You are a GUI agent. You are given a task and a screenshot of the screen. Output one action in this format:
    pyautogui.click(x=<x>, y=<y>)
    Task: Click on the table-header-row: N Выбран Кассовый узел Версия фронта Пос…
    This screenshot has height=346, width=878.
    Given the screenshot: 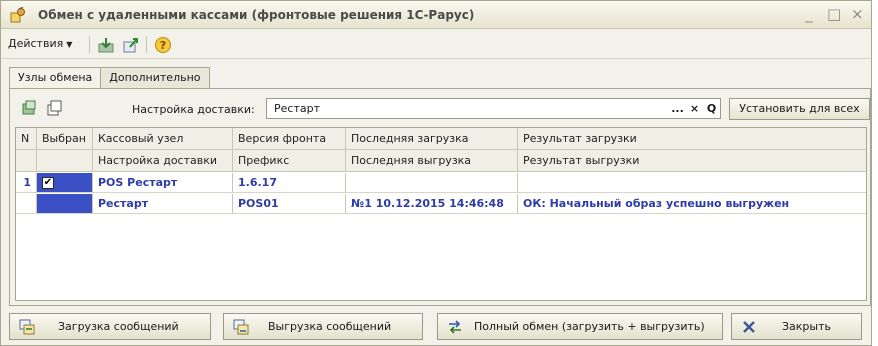 What is the action you would take?
    pyautogui.click(x=441, y=139)
    